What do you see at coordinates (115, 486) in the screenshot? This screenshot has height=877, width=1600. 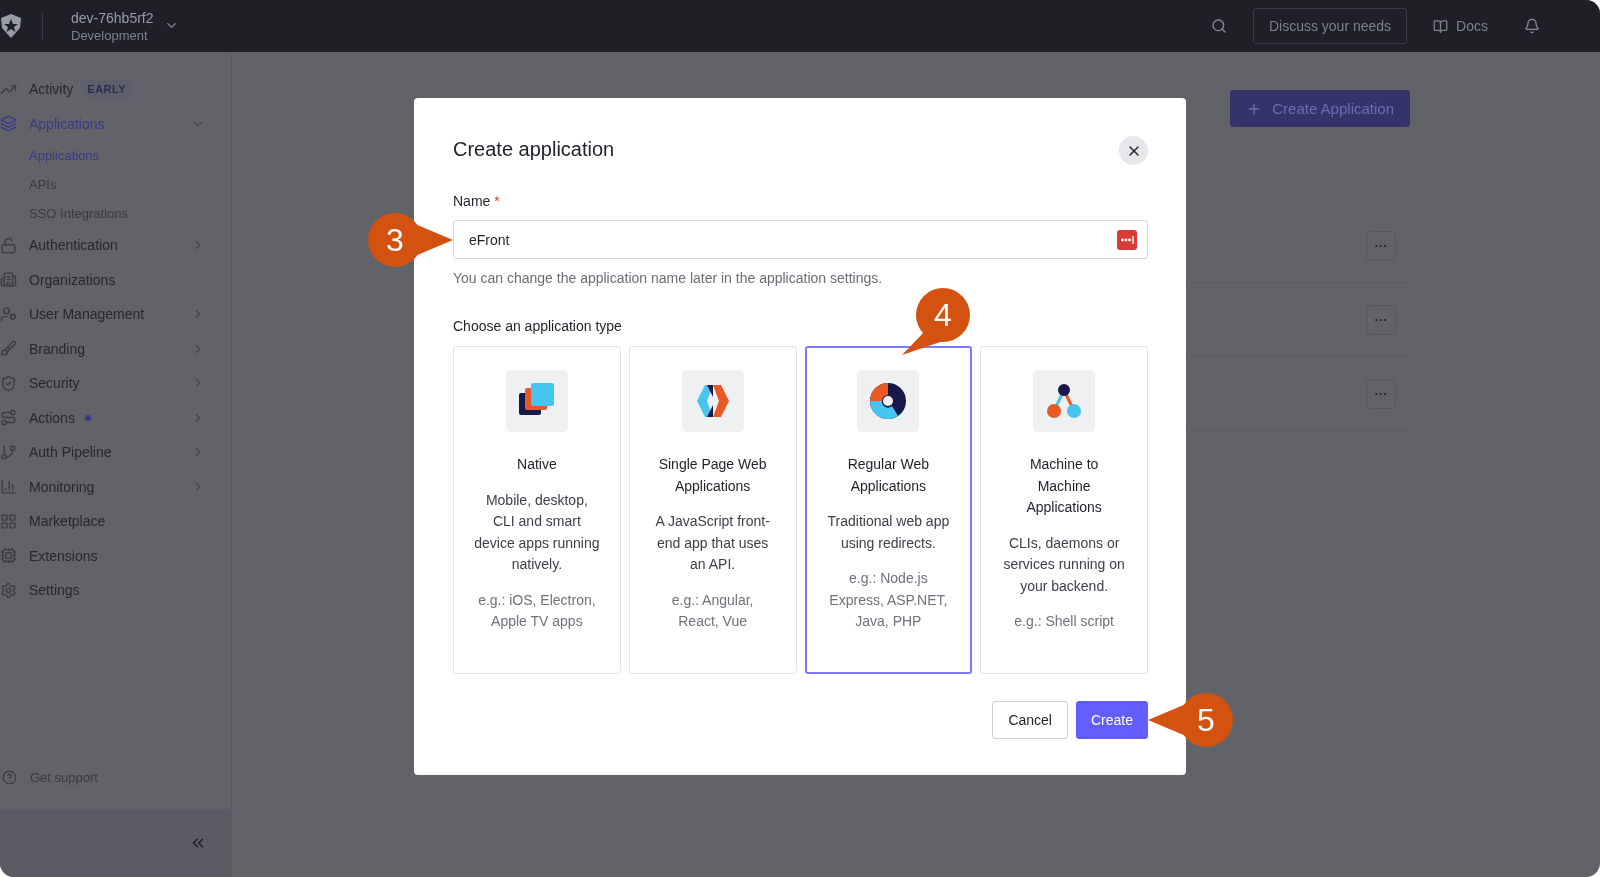 I see `sidebar-item: Monitoring` at bounding box center [115, 486].